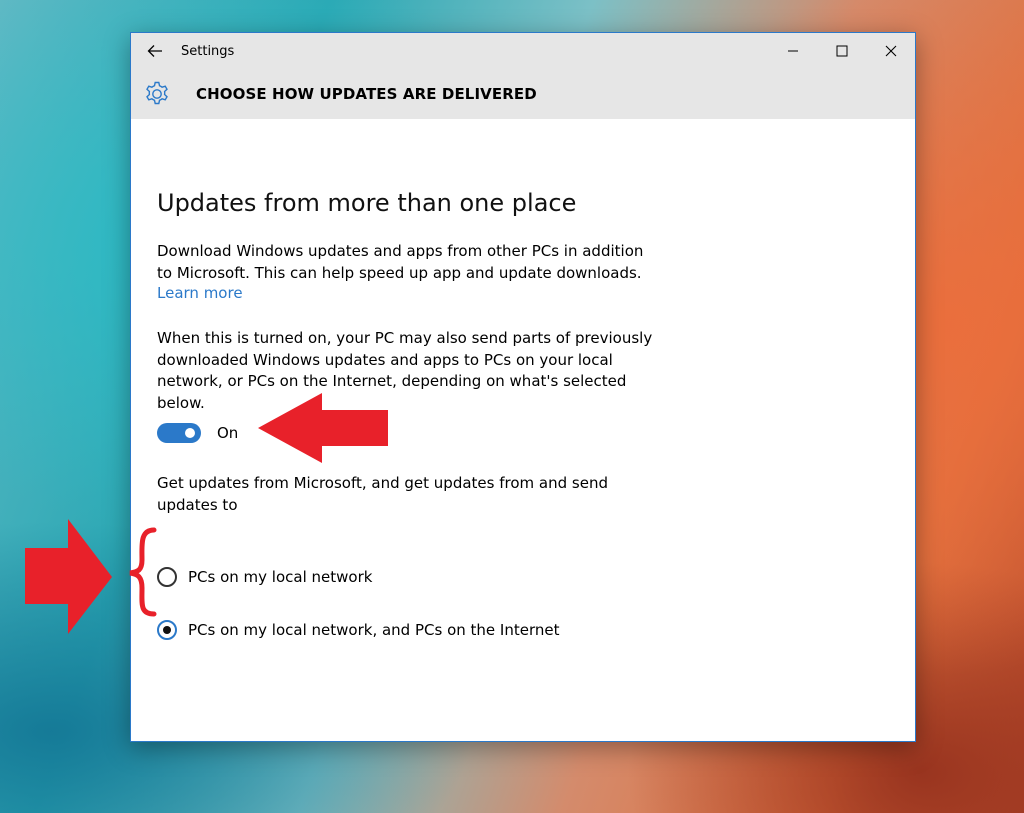  I want to click on updates-toggle-switch, so click(179, 433).